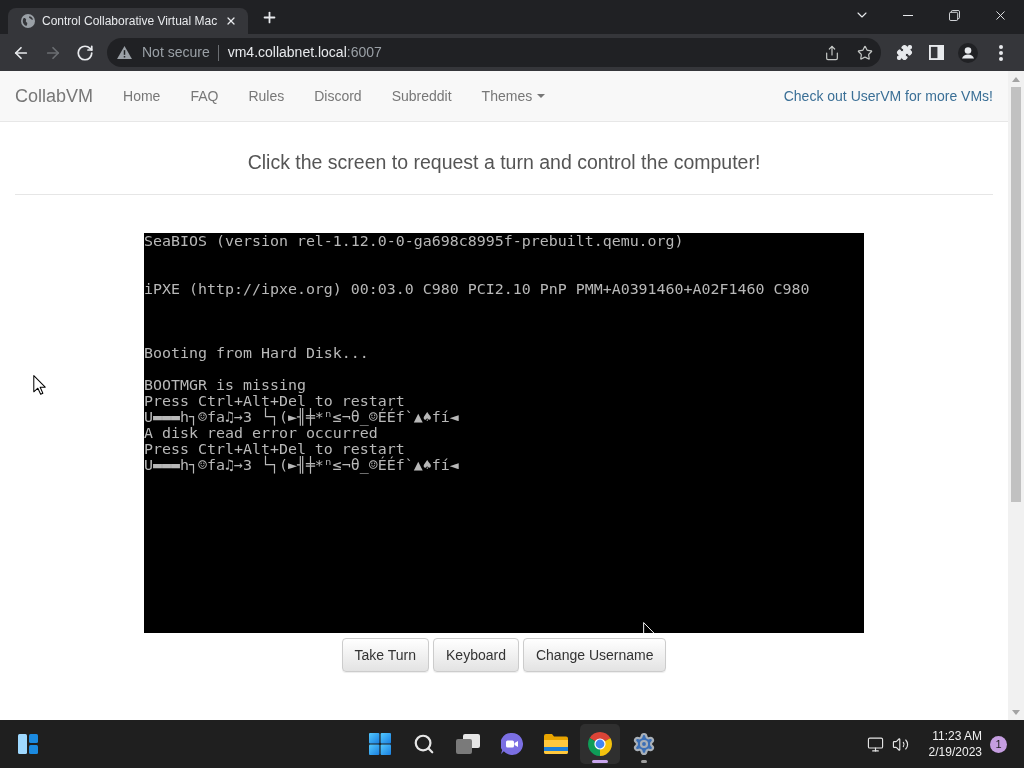 This screenshot has height=768, width=1024. Describe the element at coordinates (512, 744) in the screenshot. I see `video-chat-icon` at that location.